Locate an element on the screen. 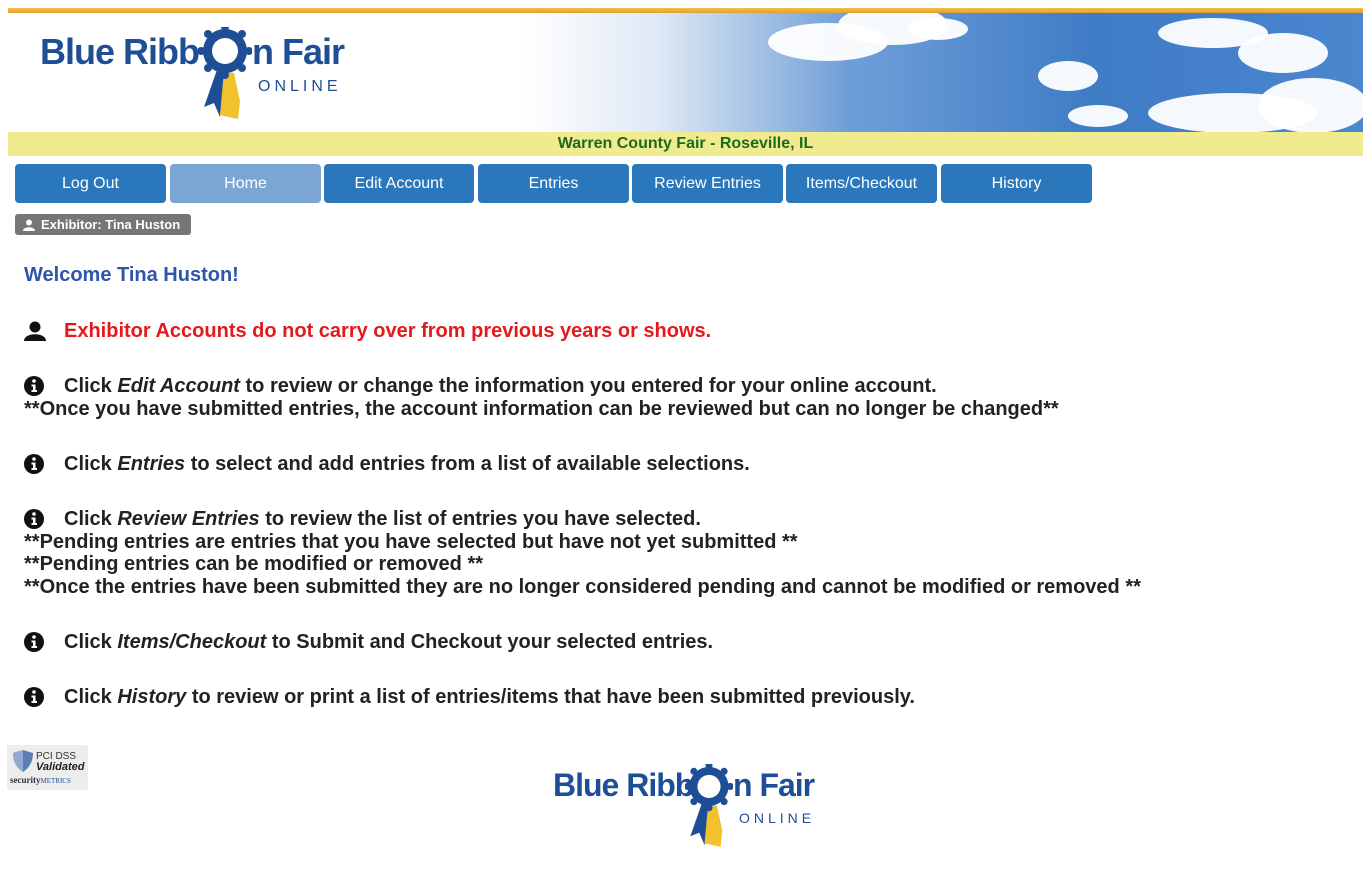  shield-icon is located at coordinates (23, 761).